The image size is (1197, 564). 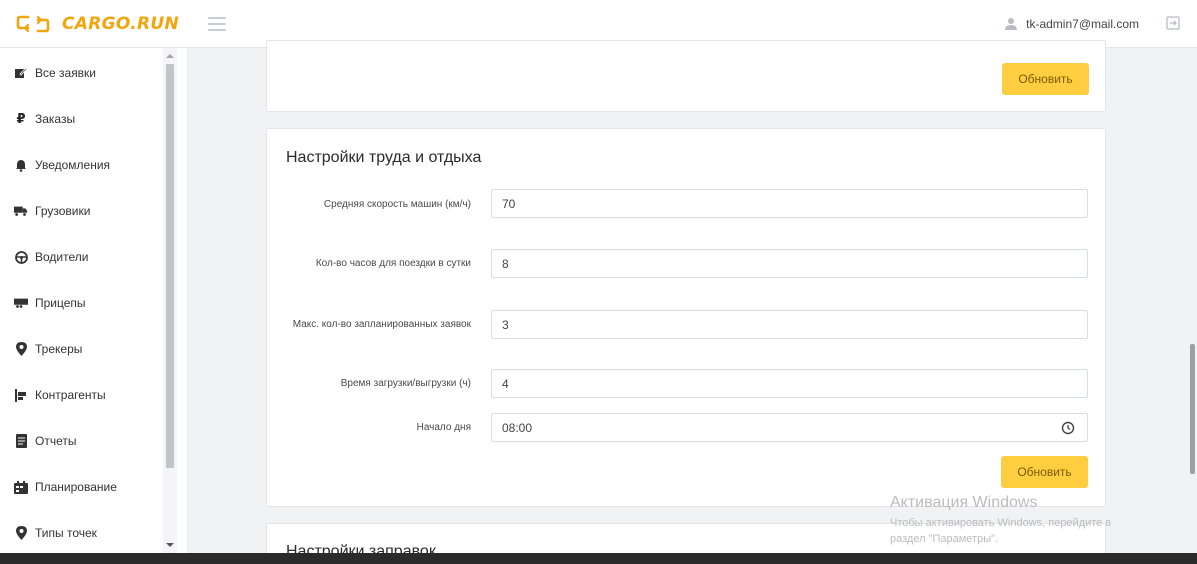 What do you see at coordinates (789, 263) in the screenshot?
I see `hours-per-day-input` at bounding box center [789, 263].